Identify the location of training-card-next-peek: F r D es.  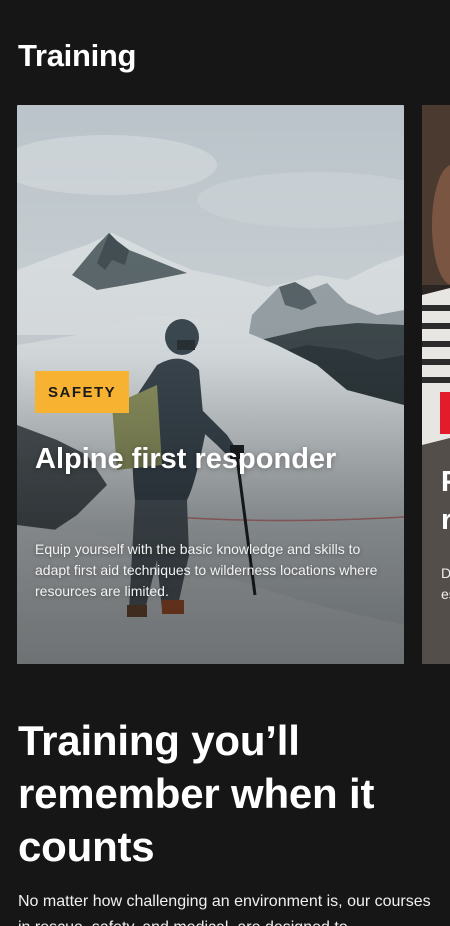
(436, 384).